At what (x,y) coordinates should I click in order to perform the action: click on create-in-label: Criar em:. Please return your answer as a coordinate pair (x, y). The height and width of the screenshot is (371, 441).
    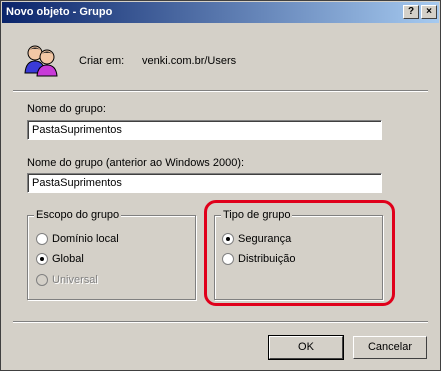
    Looking at the image, I should click on (102, 61).